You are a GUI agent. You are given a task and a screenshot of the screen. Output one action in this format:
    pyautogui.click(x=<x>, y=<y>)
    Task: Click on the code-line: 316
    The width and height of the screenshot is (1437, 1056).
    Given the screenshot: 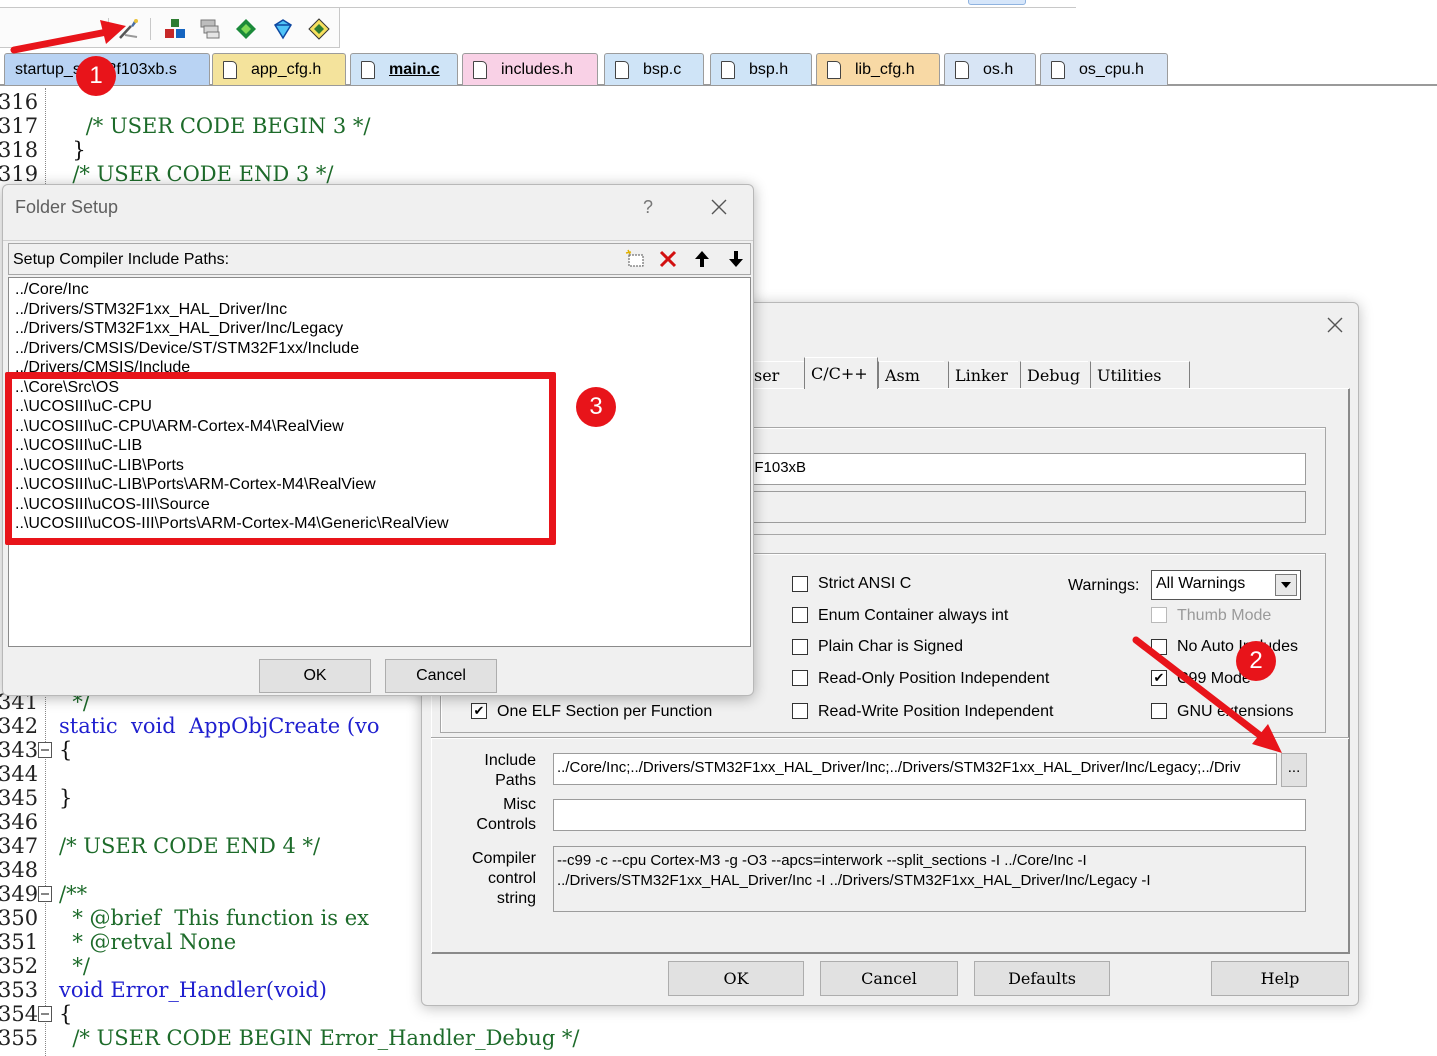 What is the action you would take?
    pyautogui.click(x=718, y=102)
    